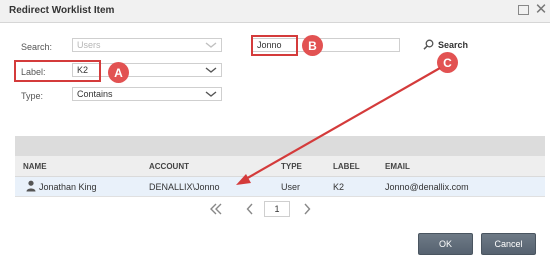 The height and width of the screenshot is (263, 550). Describe the element at coordinates (277, 209) in the screenshot. I see `page-number-input: 1` at that location.